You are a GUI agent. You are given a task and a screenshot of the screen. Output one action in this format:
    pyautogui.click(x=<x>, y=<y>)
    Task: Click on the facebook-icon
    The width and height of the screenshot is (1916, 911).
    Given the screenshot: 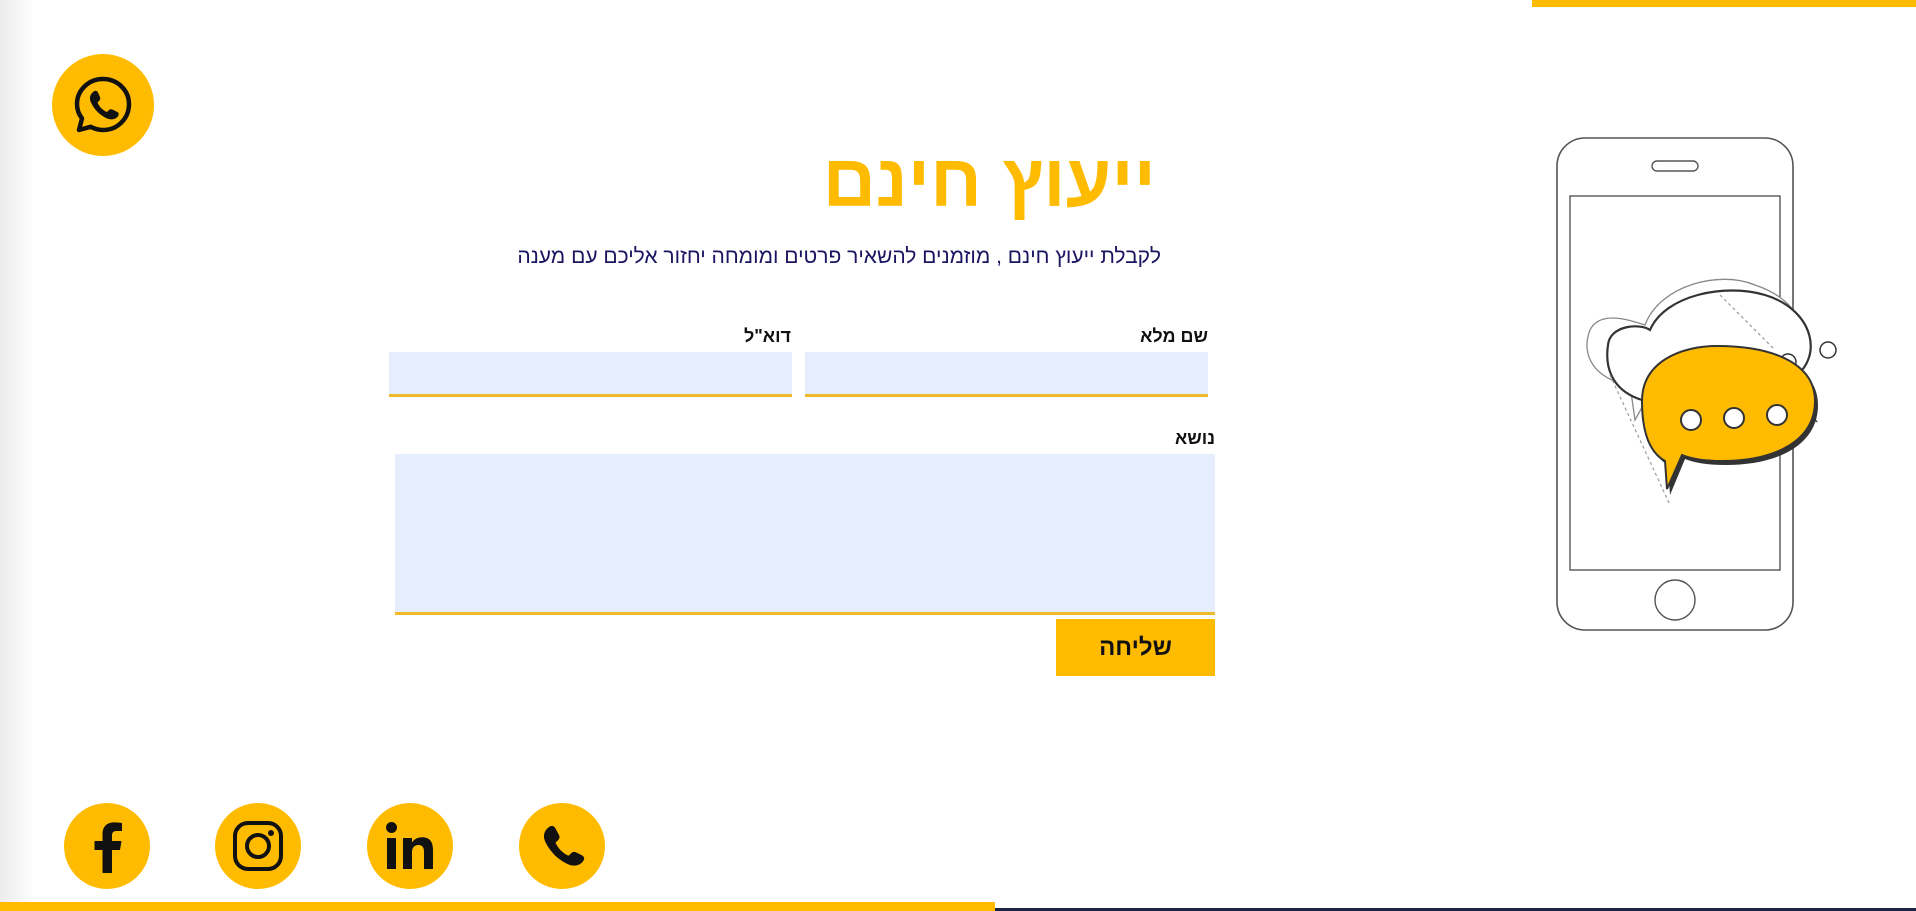 What is the action you would take?
    pyautogui.click(x=108, y=847)
    